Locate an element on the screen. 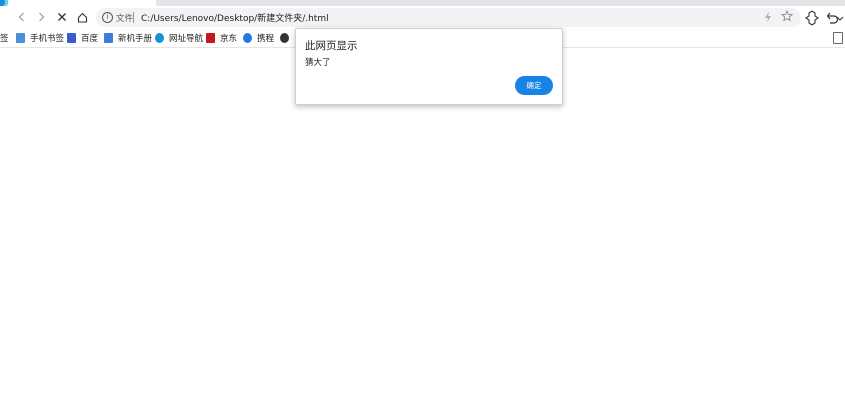 This screenshot has height=400, width=845. close-icon is located at coordinates (62, 17).